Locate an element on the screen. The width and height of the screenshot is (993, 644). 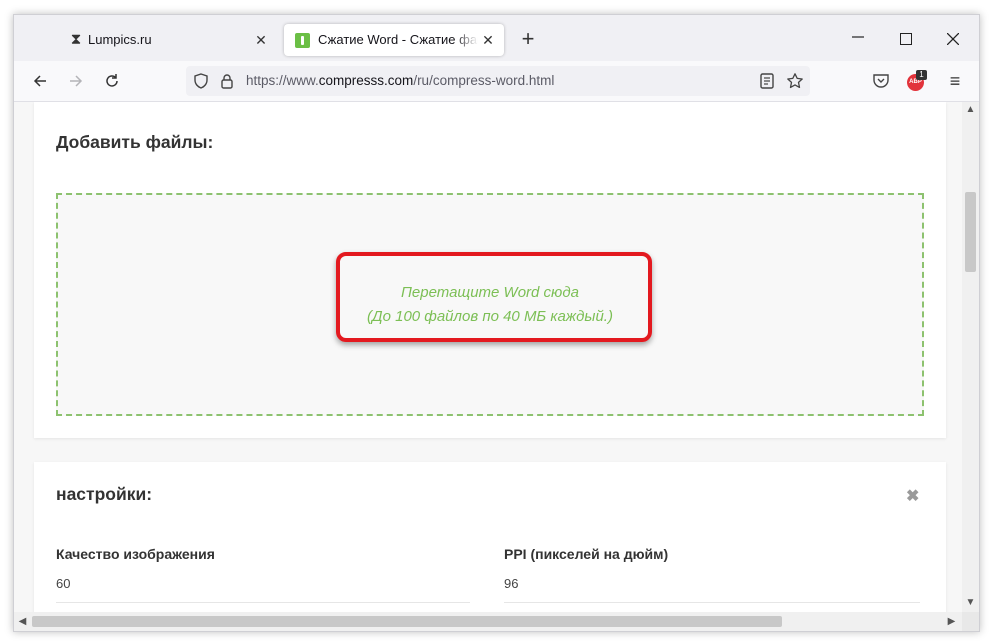
hamburger-menu-icon: ≡ is located at coordinates (955, 81).